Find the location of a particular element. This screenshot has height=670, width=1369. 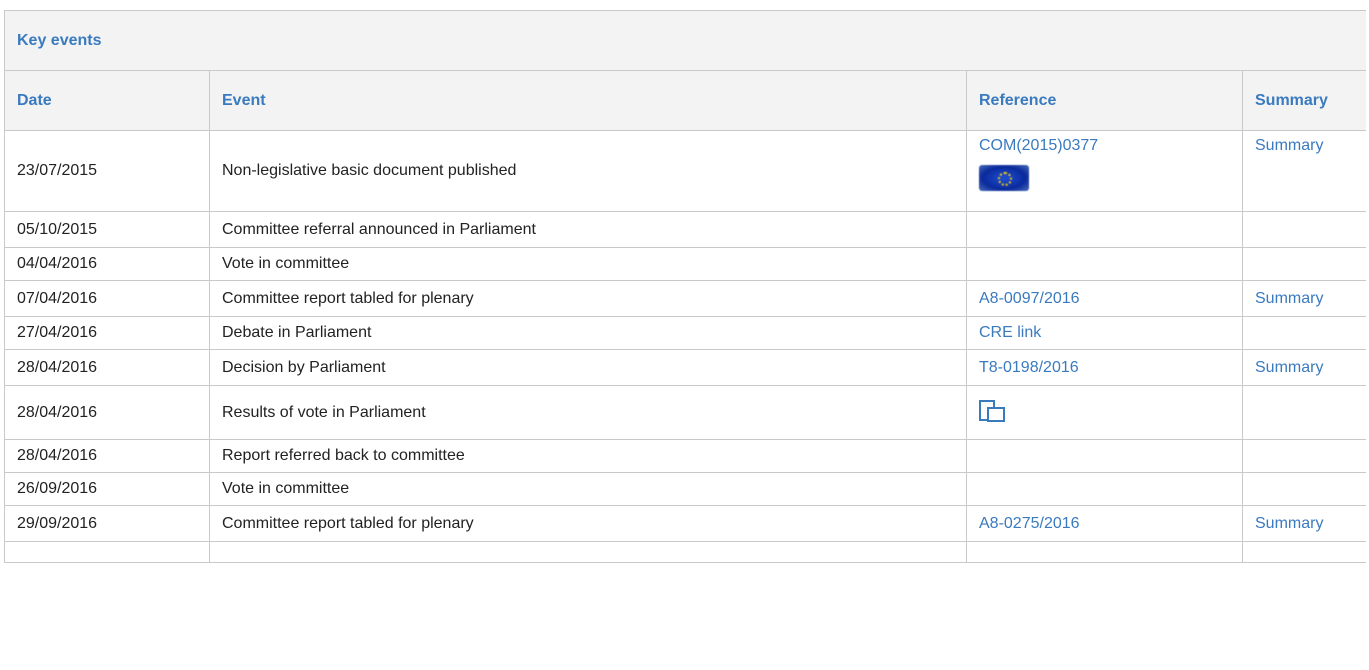

event-name: Decision by Parliament is located at coordinates (588, 367).